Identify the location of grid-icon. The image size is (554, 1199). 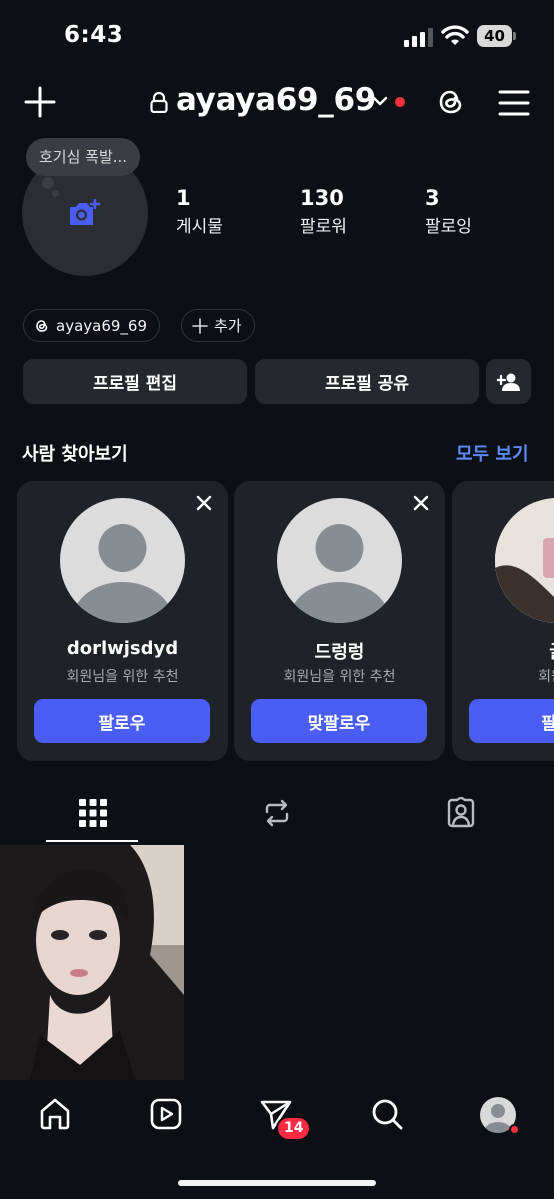
(93, 813).